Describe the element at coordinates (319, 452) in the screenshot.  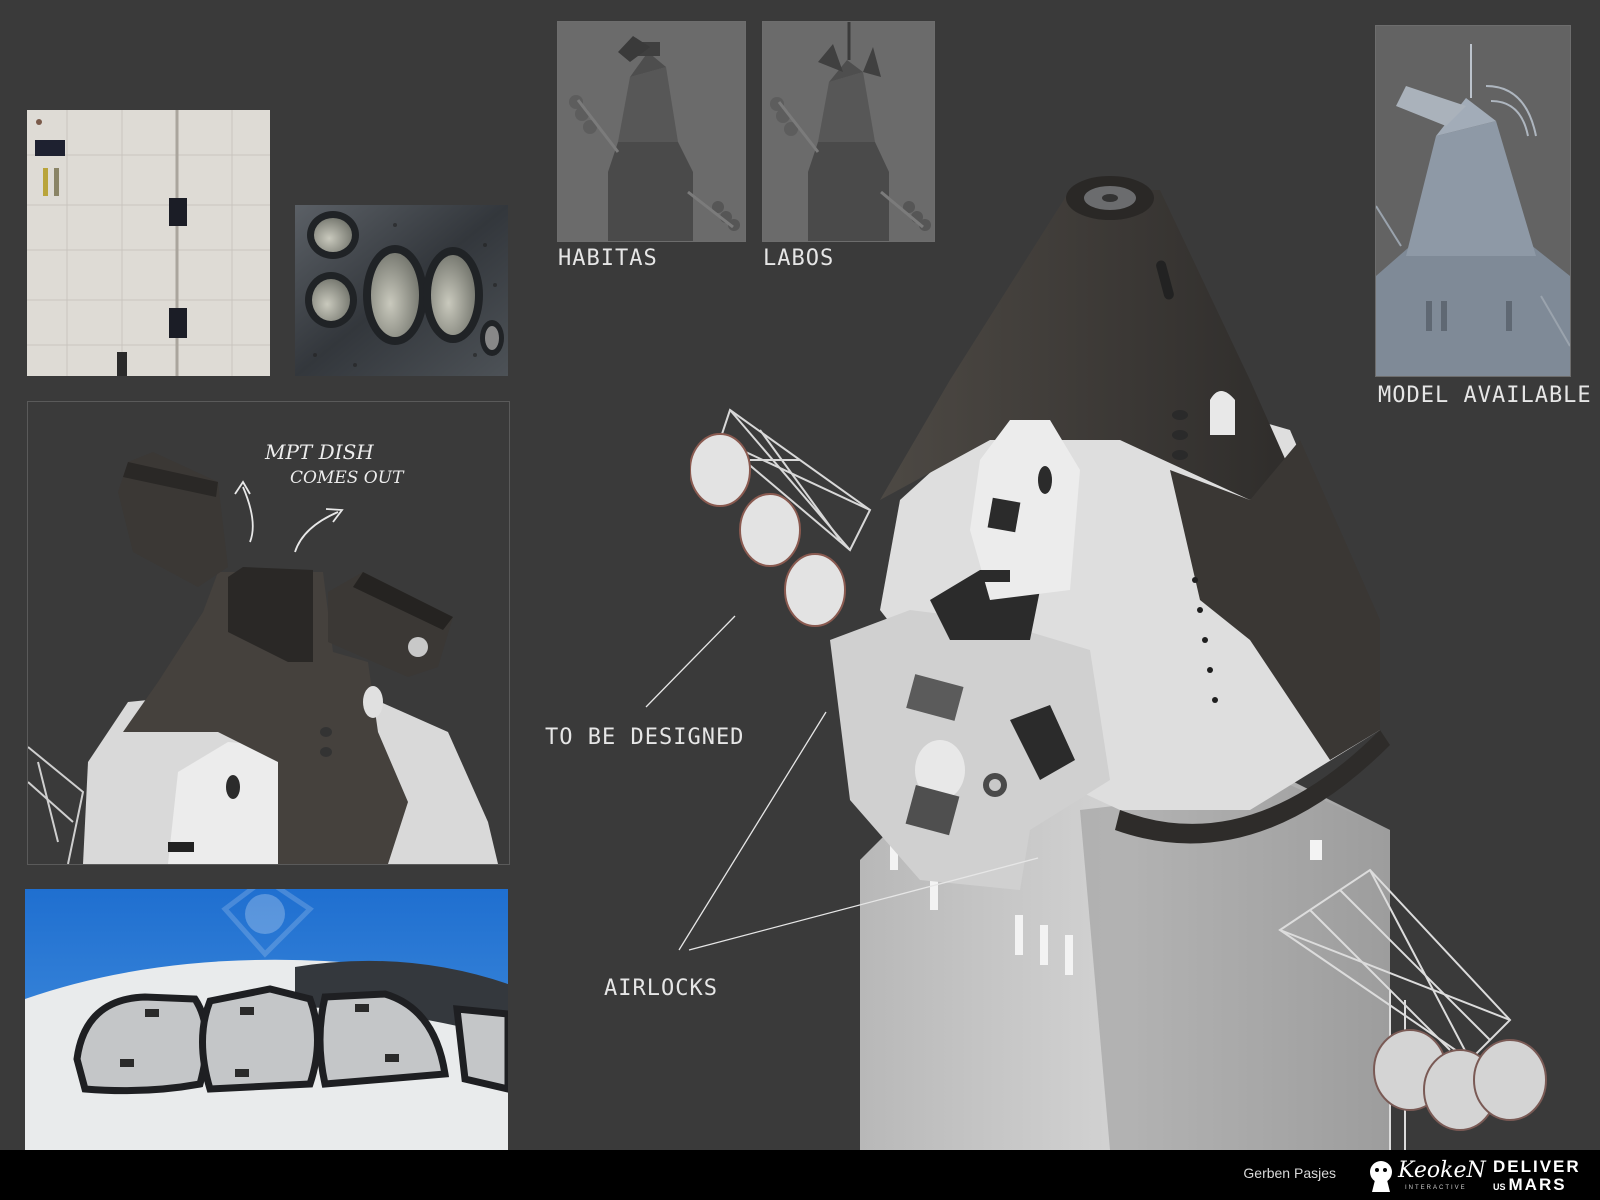
I see `annotation-line-1: MPT DISH` at that location.